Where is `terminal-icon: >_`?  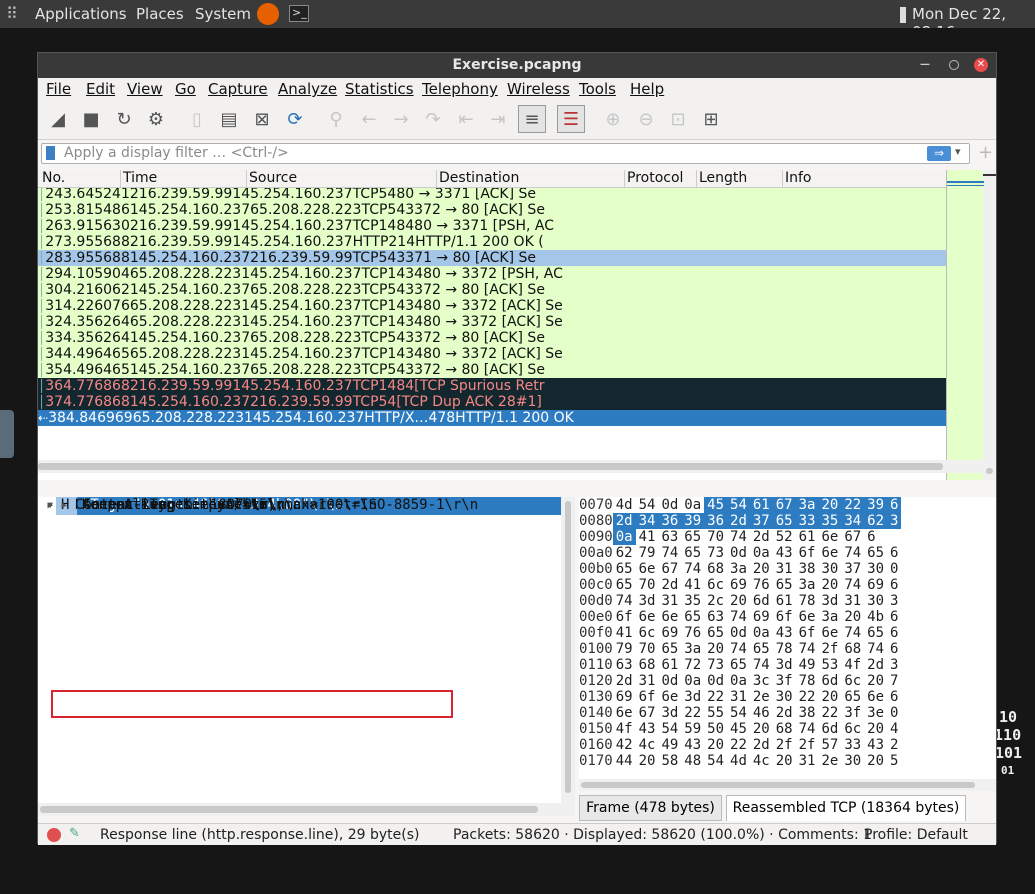
terminal-icon: >_ is located at coordinates (299, 13).